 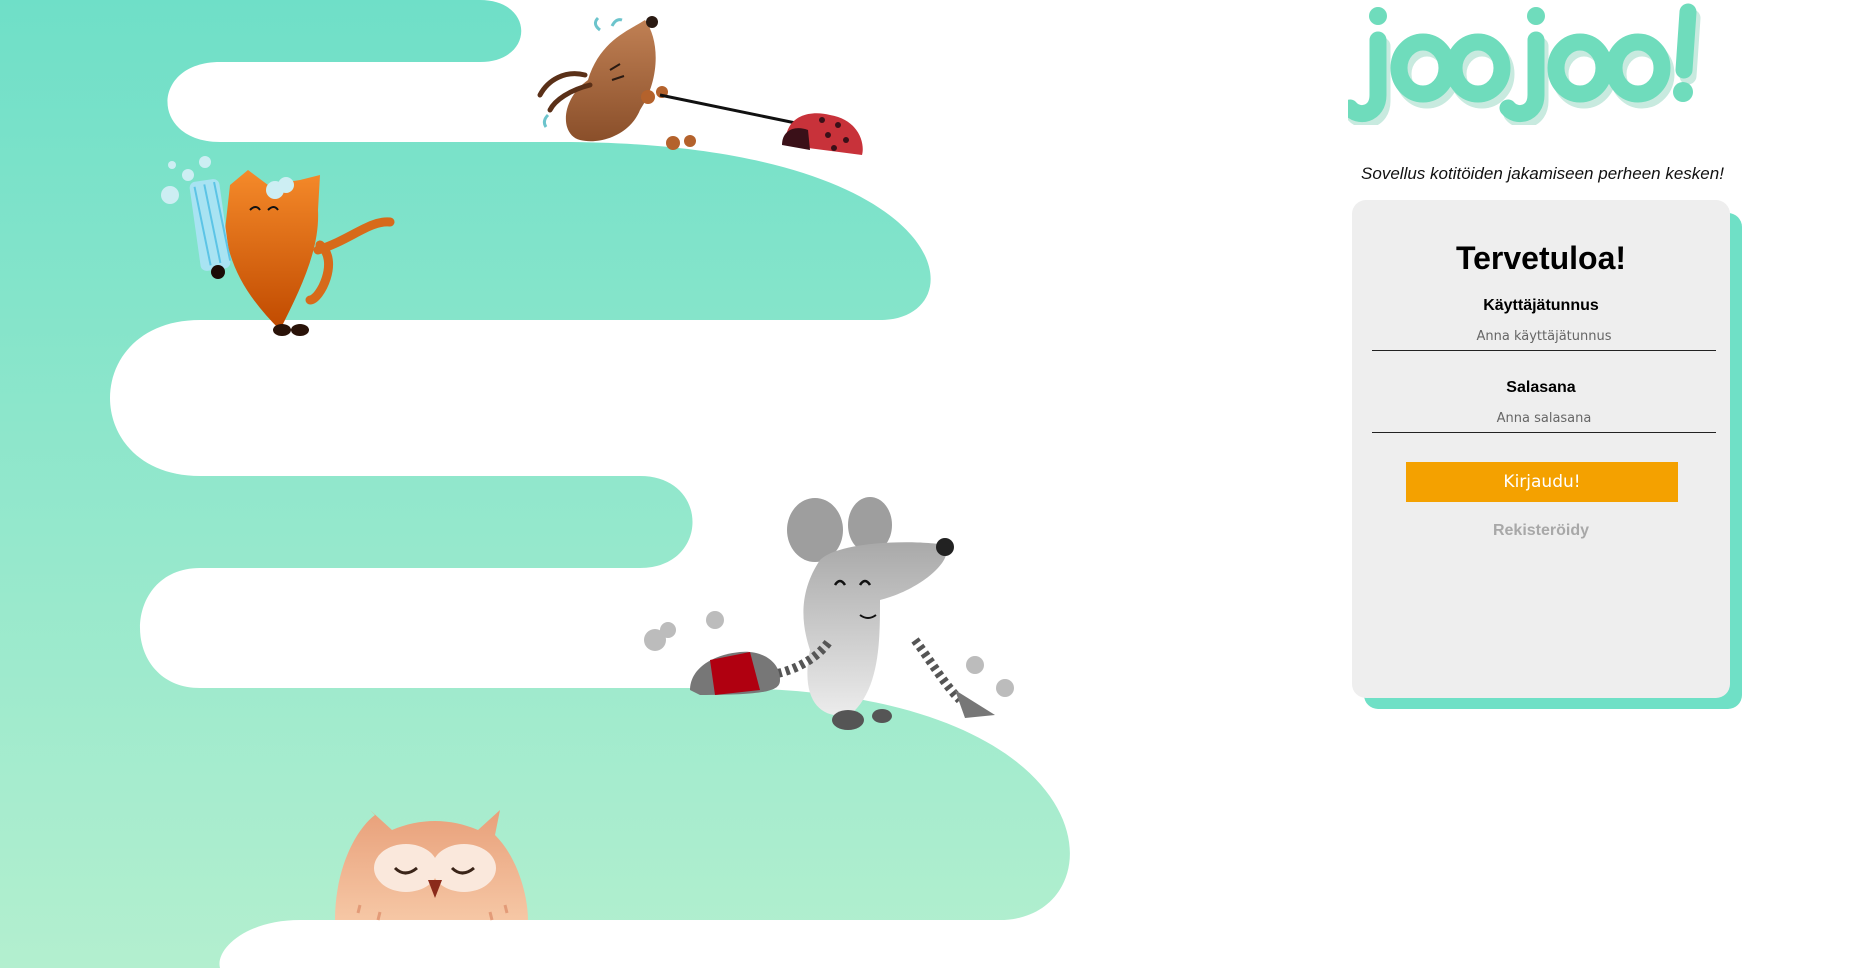 I want to click on ladybug-illustration, so click(x=822, y=134).